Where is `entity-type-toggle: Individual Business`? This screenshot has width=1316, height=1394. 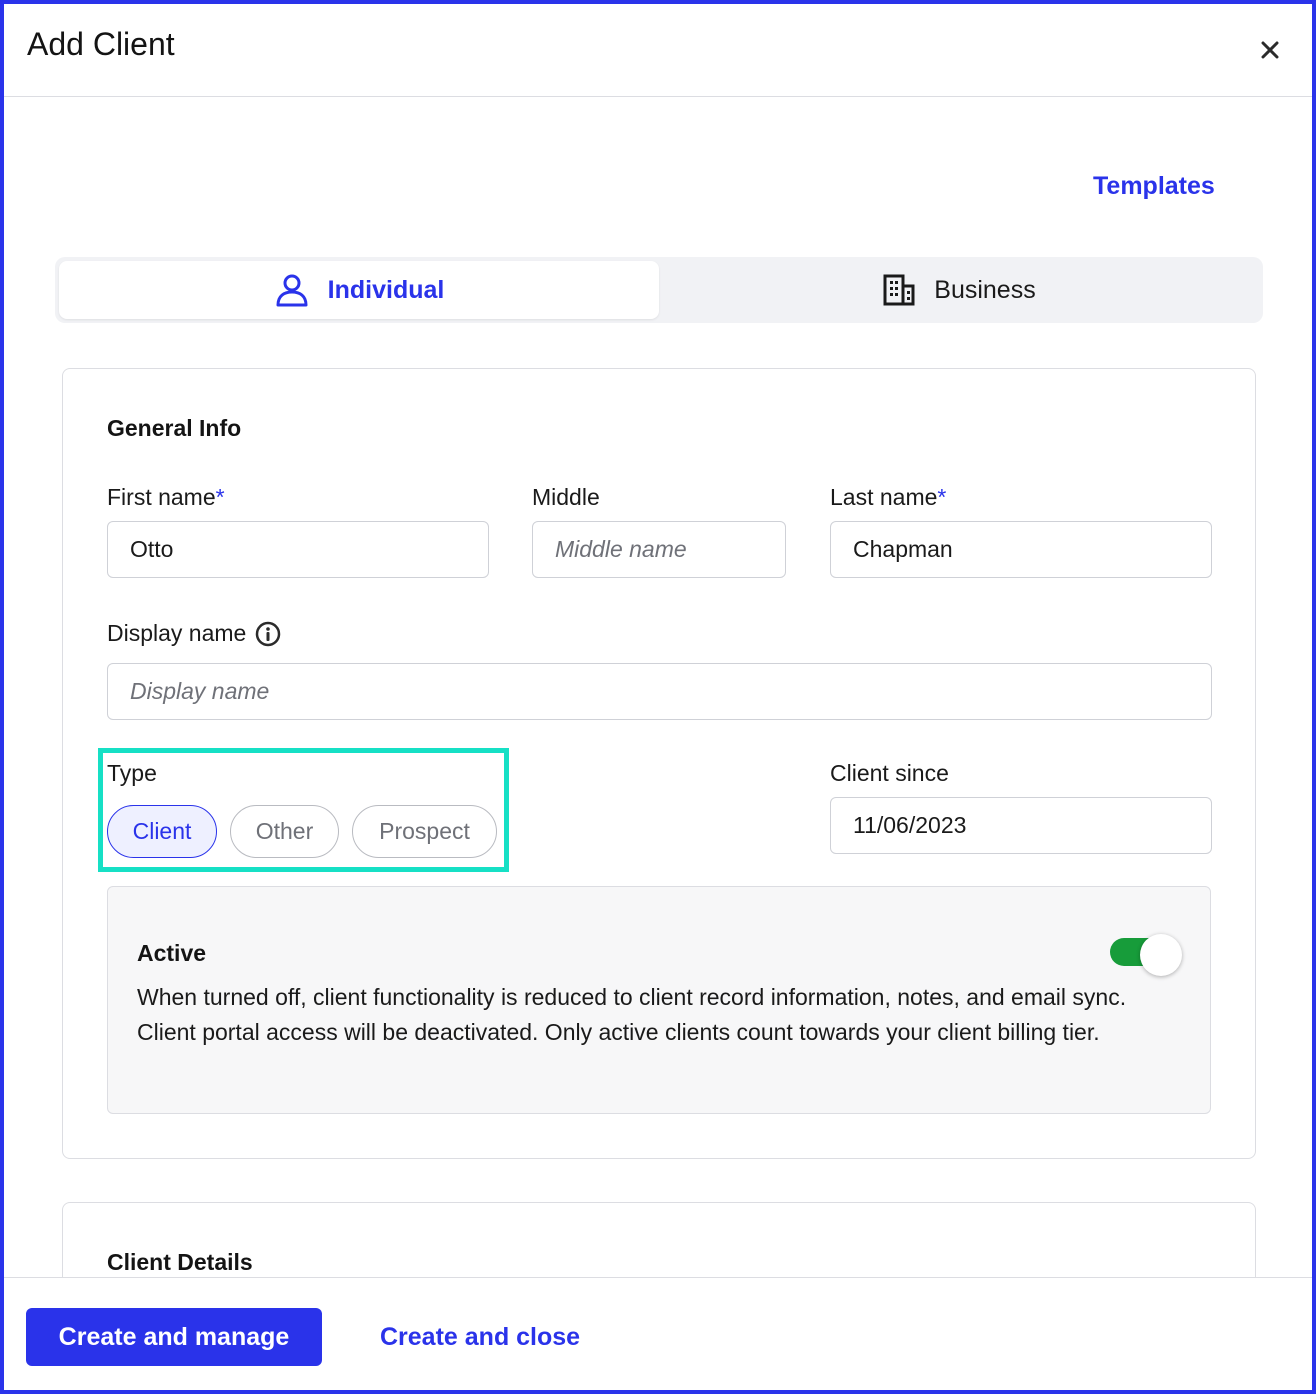
entity-type-toggle: Individual Business is located at coordinates (659, 290).